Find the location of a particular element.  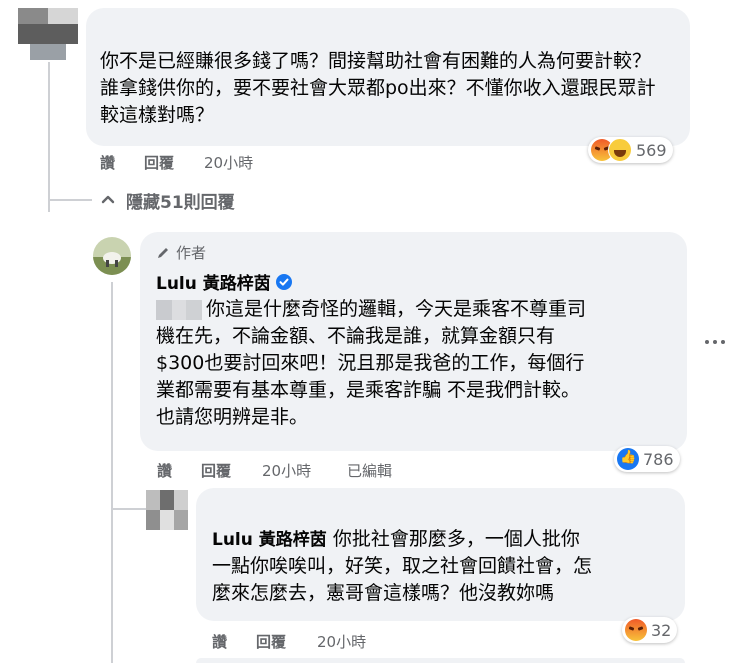

author-name: Lulu 黃路梓茵 is located at coordinates (213, 281).